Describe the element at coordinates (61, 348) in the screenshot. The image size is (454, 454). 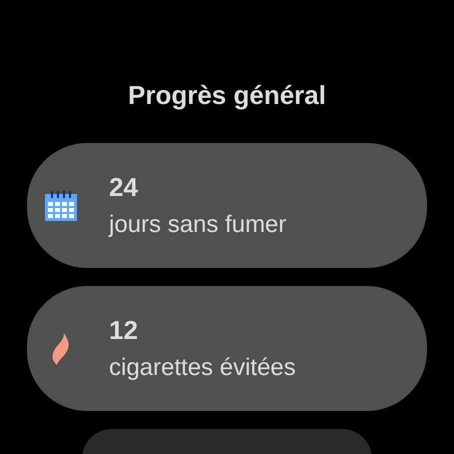
I see `flame-icon` at that location.